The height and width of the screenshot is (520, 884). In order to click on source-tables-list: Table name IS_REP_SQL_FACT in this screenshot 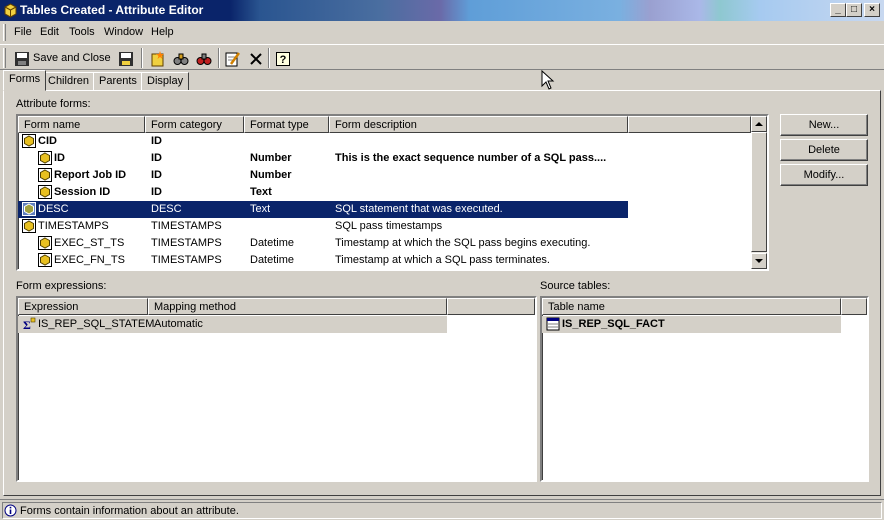, I will do `click(704, 389)`.